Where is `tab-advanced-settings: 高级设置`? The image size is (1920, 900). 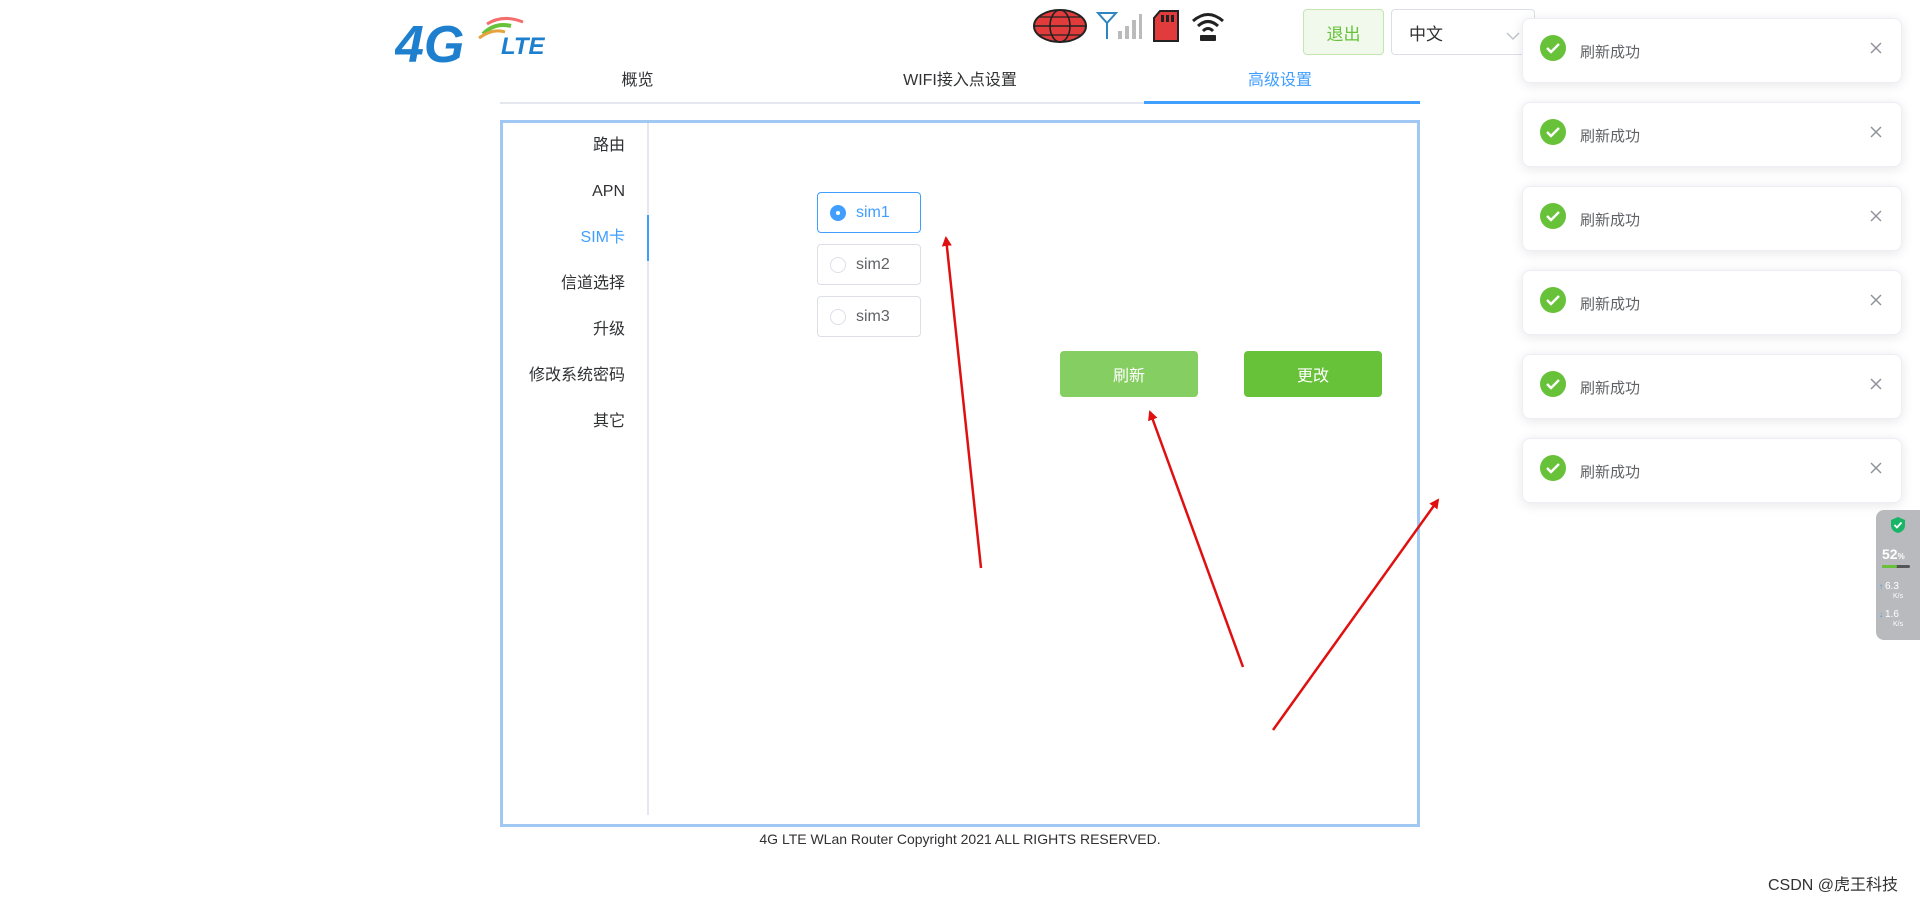 tab-advanced-settings: 高级设置 is located at coordinates (1280, 81).